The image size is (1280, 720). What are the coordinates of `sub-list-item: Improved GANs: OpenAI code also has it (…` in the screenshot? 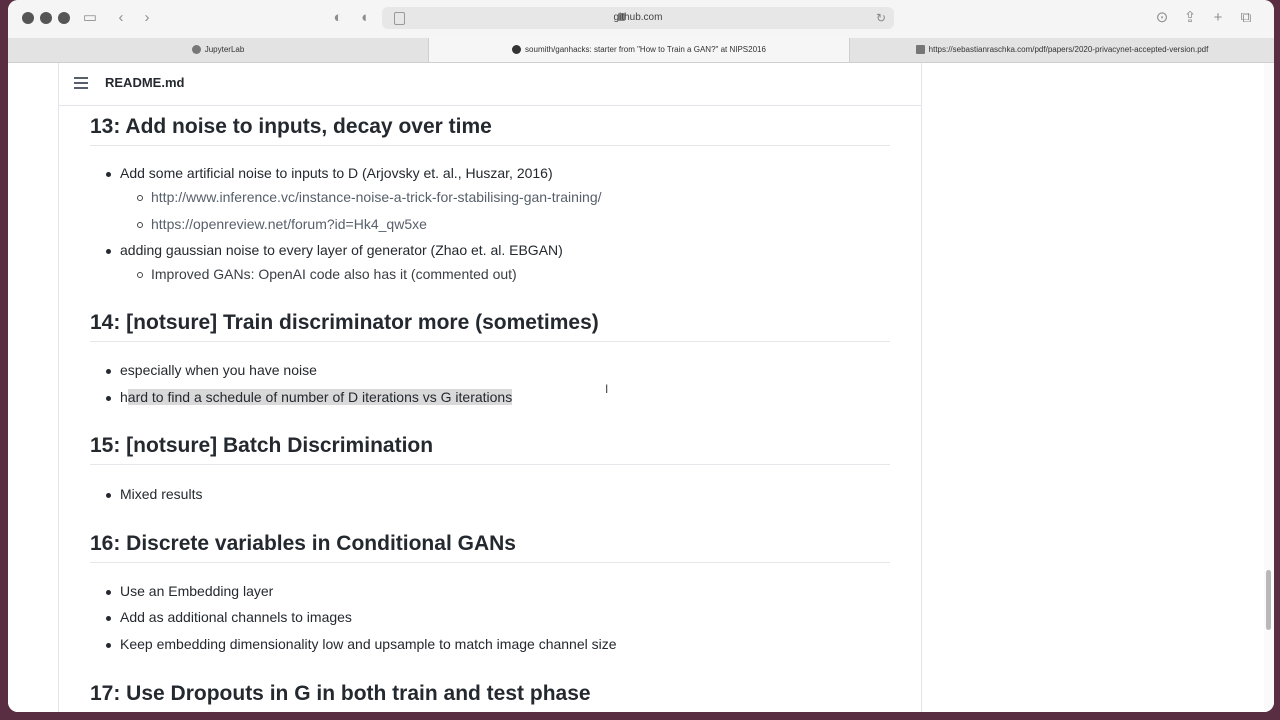 It's located at (327, 274).